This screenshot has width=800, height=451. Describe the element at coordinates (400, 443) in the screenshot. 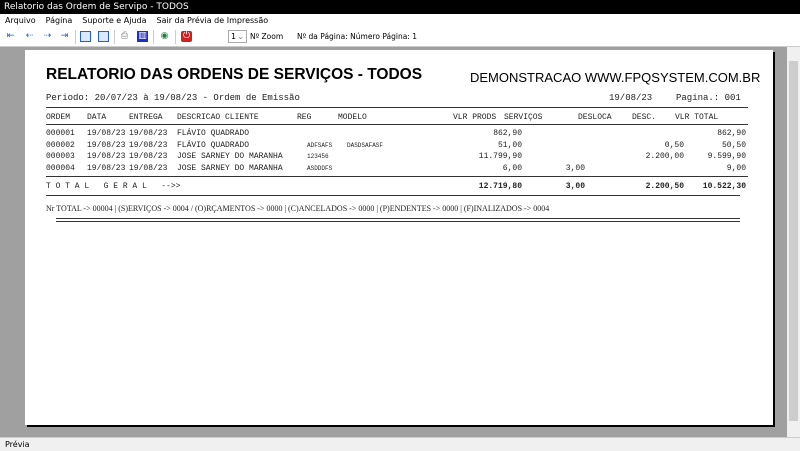

I see `status-bar: Prévia` at that location.